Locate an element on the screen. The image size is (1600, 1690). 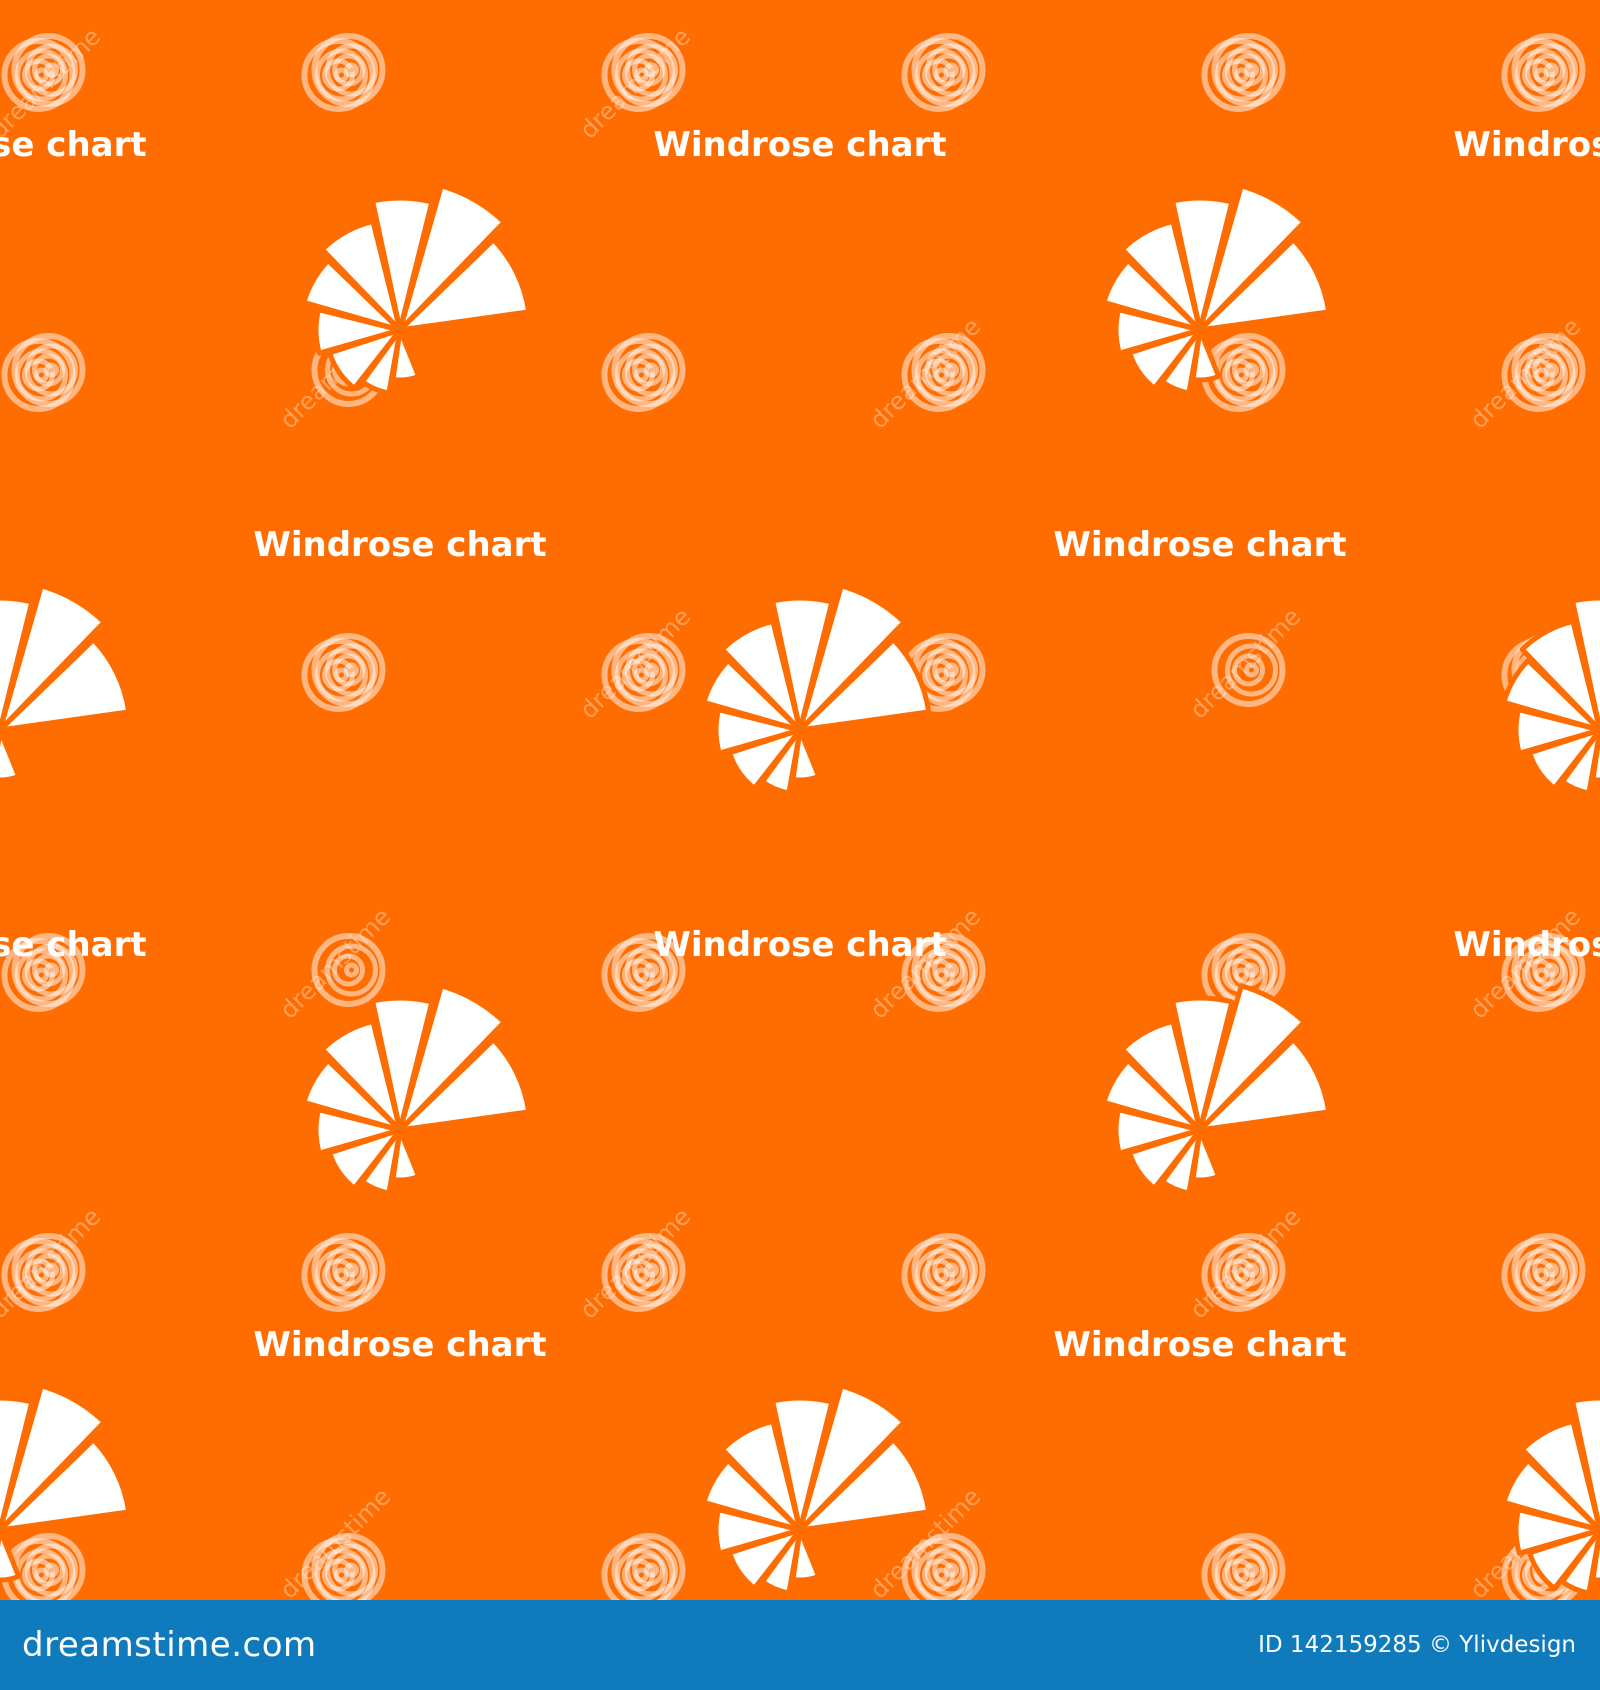
footer-bar: dreamstime.com ID 142159285 © Ylivdesign is located at coordinates (800, 1645).